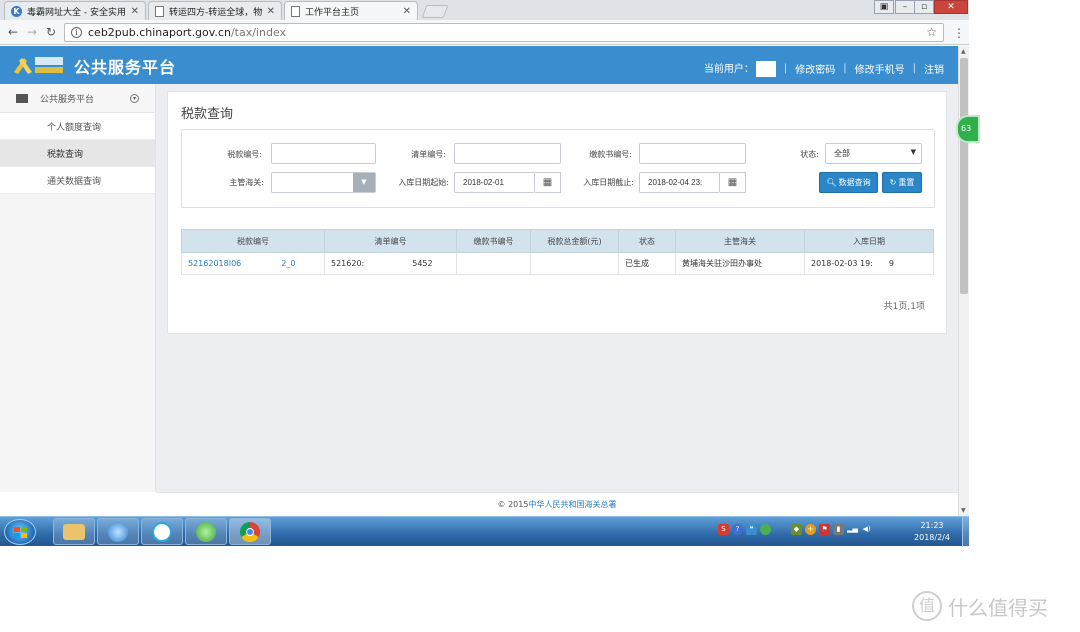  What do you see at coordinates (932, 532) in the screenshot?
I see `system-clock: 21:23 2018/2/4` at bounding box center [932, 532].